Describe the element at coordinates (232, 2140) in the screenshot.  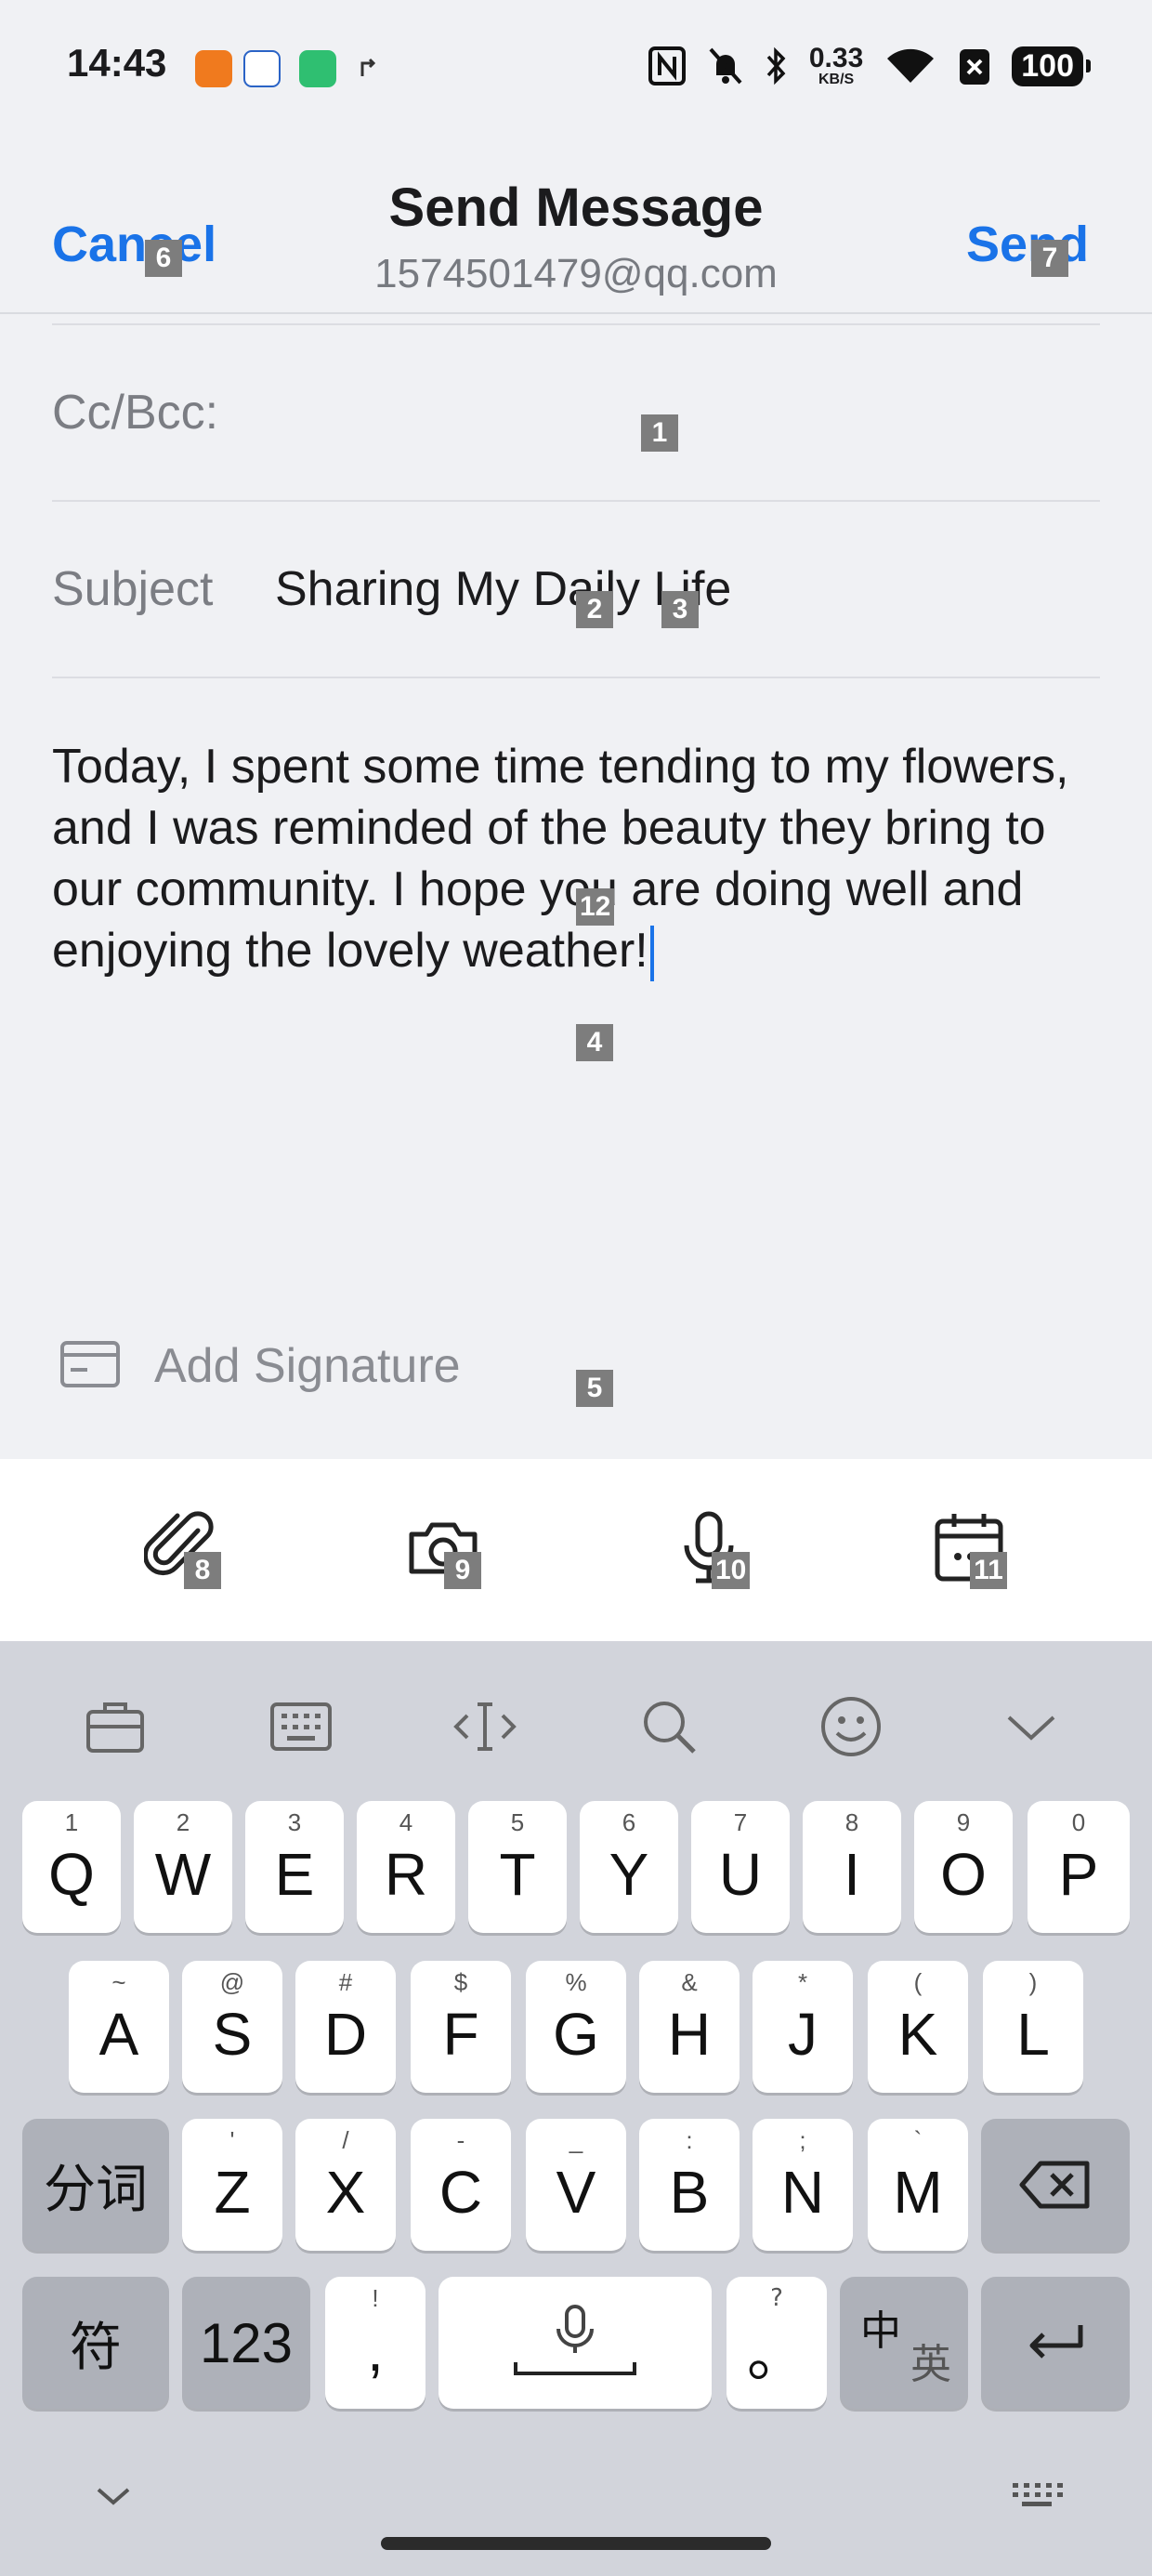
I see `key-hint: '` at that location.